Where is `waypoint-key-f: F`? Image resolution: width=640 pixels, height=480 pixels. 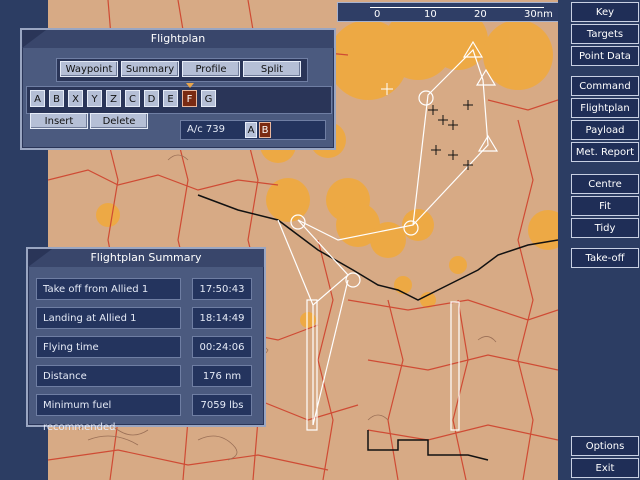 waypoint-key-f: F is located at coordinates (189, 98).